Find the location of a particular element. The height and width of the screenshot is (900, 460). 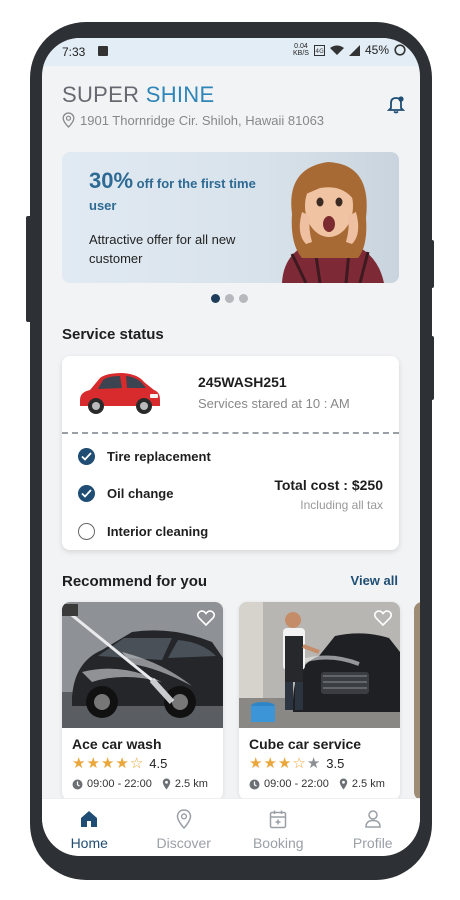

task-interior-cleaning: Interior cleaning is located at coordinates (143, 531).